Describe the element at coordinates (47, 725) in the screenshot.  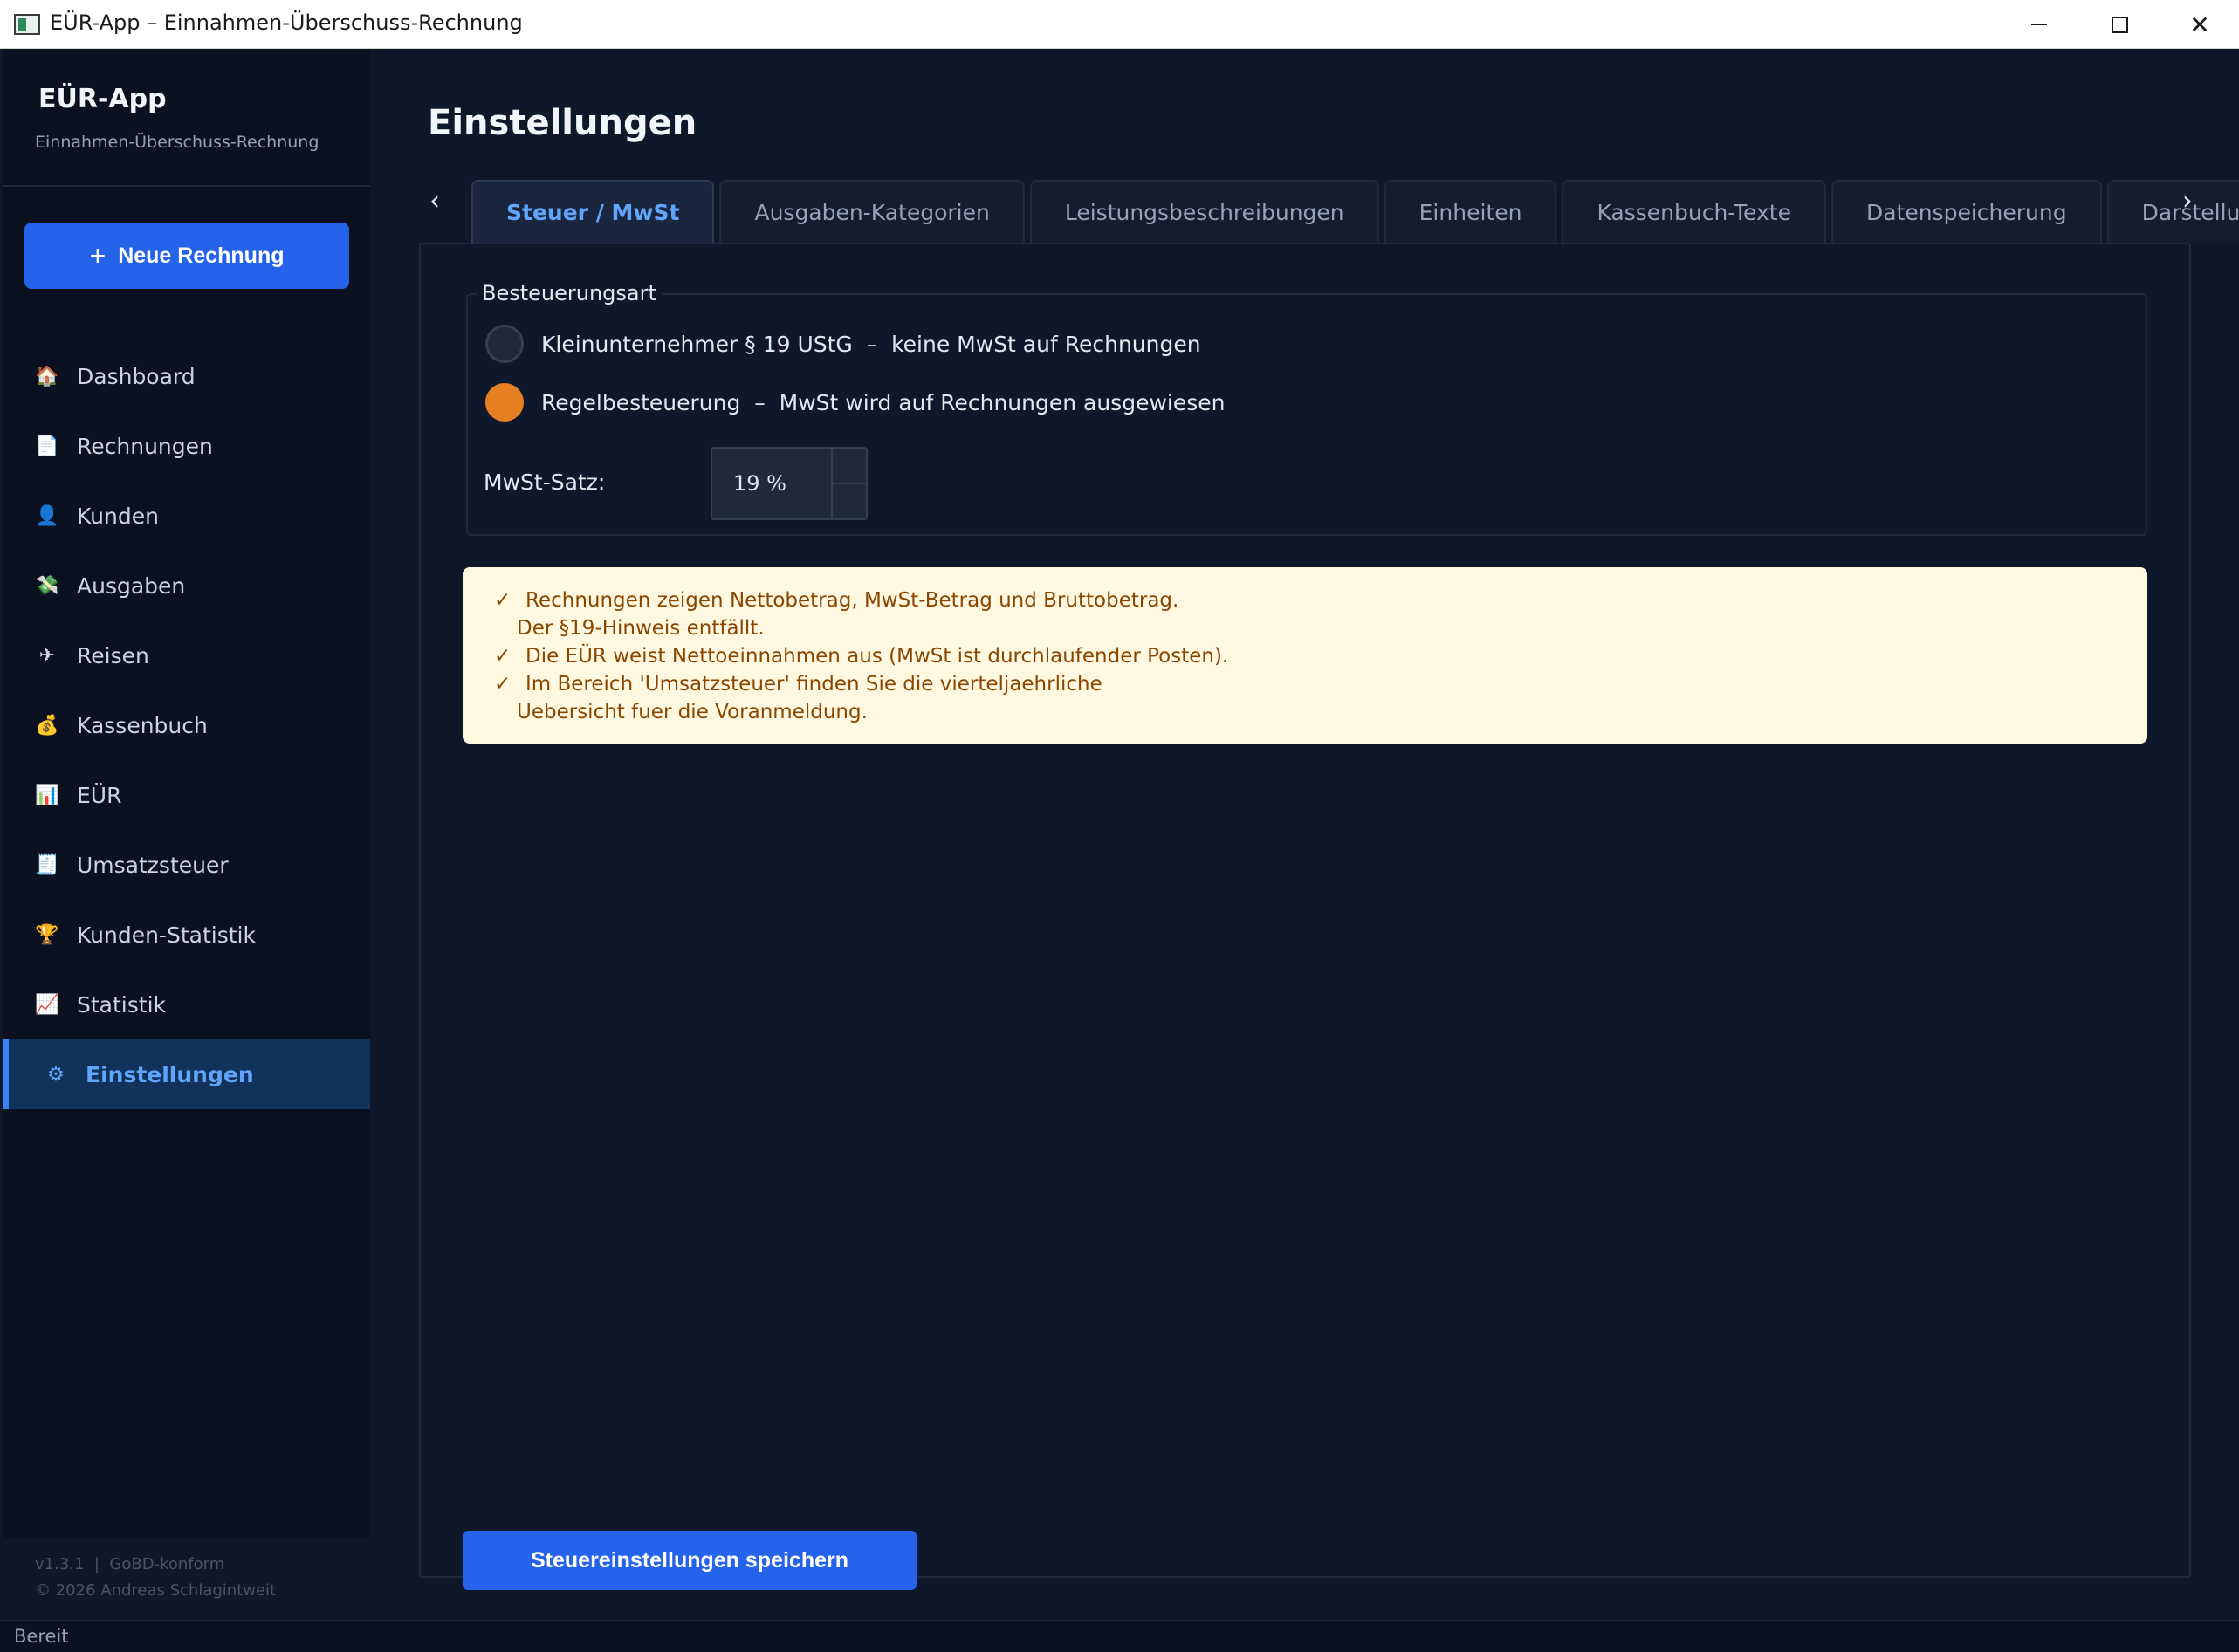
I see `money-bag-icon: 💰` at that location.